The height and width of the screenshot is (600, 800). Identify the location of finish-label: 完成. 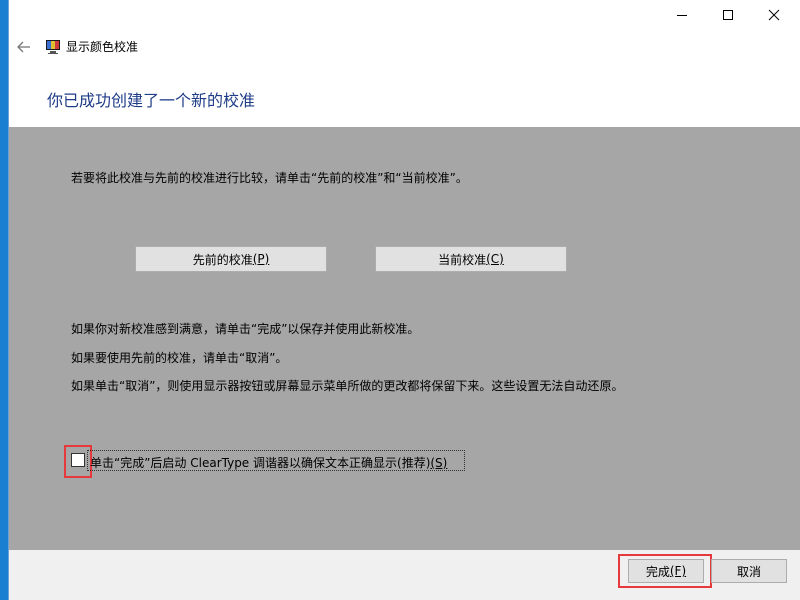
(657, 571).